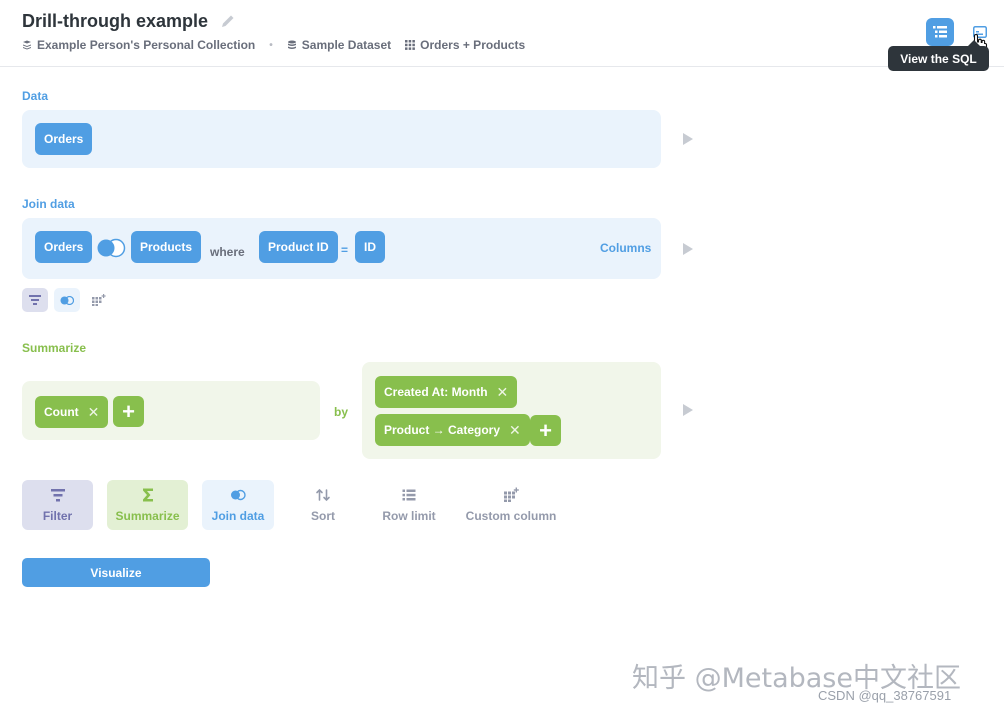 The image size is (1004, 714). I want to click on join-columns-link: Columns, so click(625, 248).